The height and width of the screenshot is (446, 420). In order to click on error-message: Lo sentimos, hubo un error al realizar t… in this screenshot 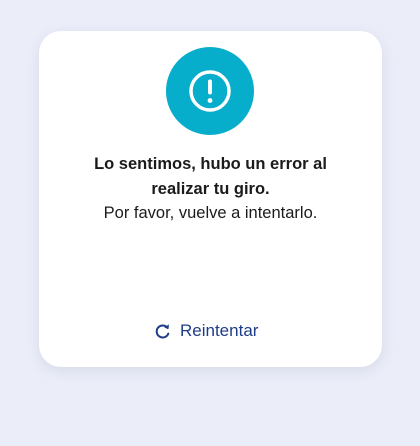, I will do `click(210, 189)`.